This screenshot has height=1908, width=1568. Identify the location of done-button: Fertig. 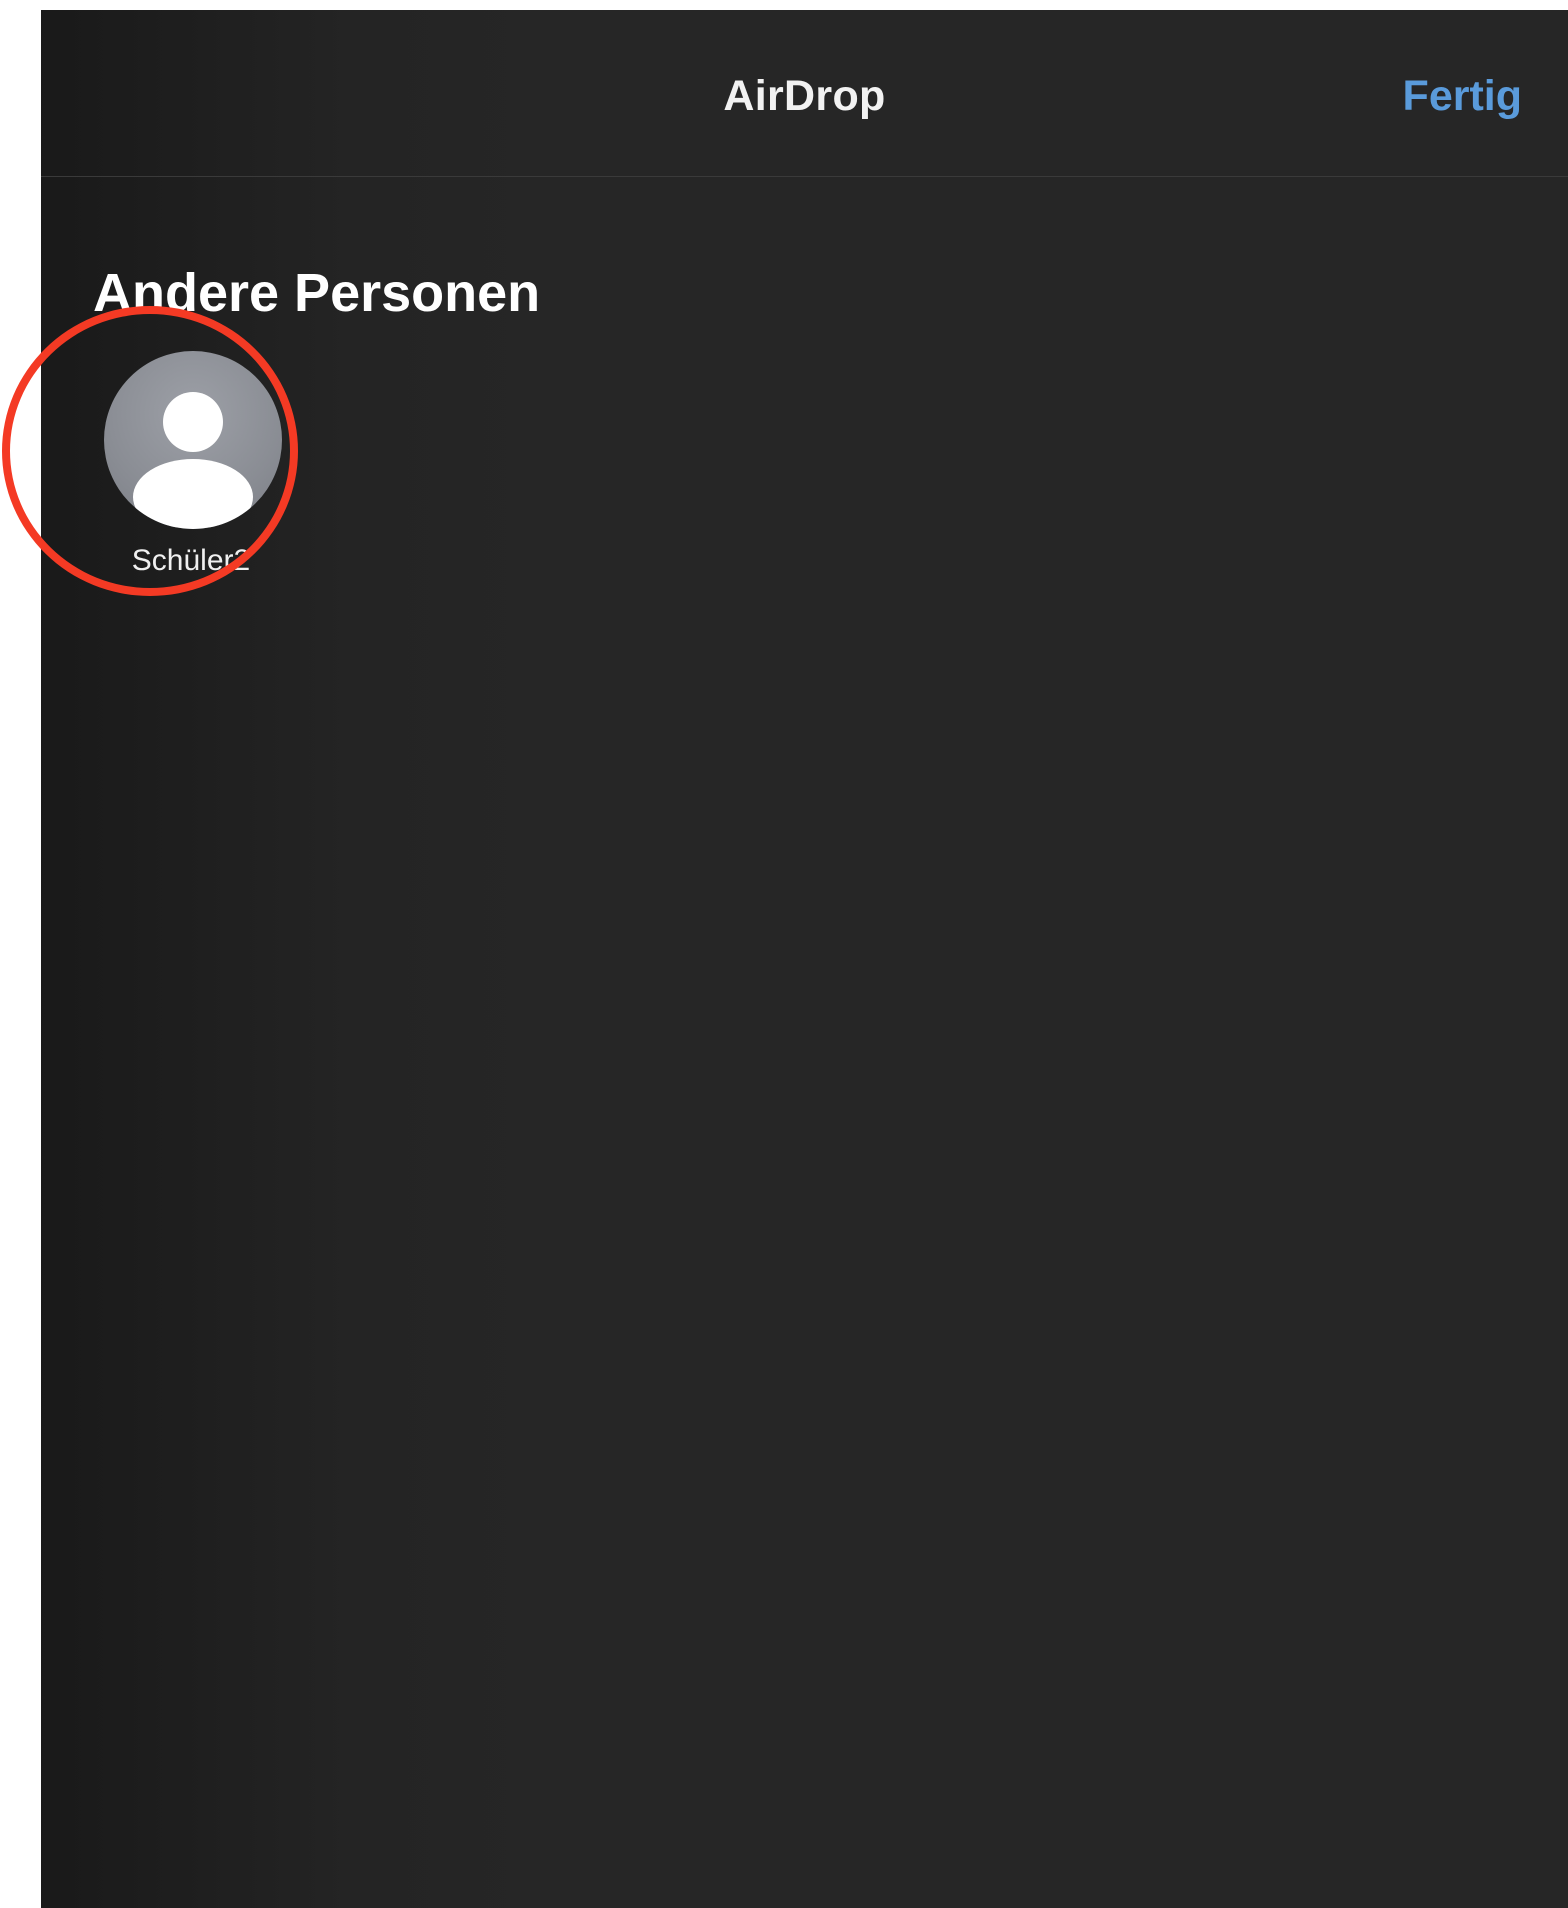
(1462, 96).